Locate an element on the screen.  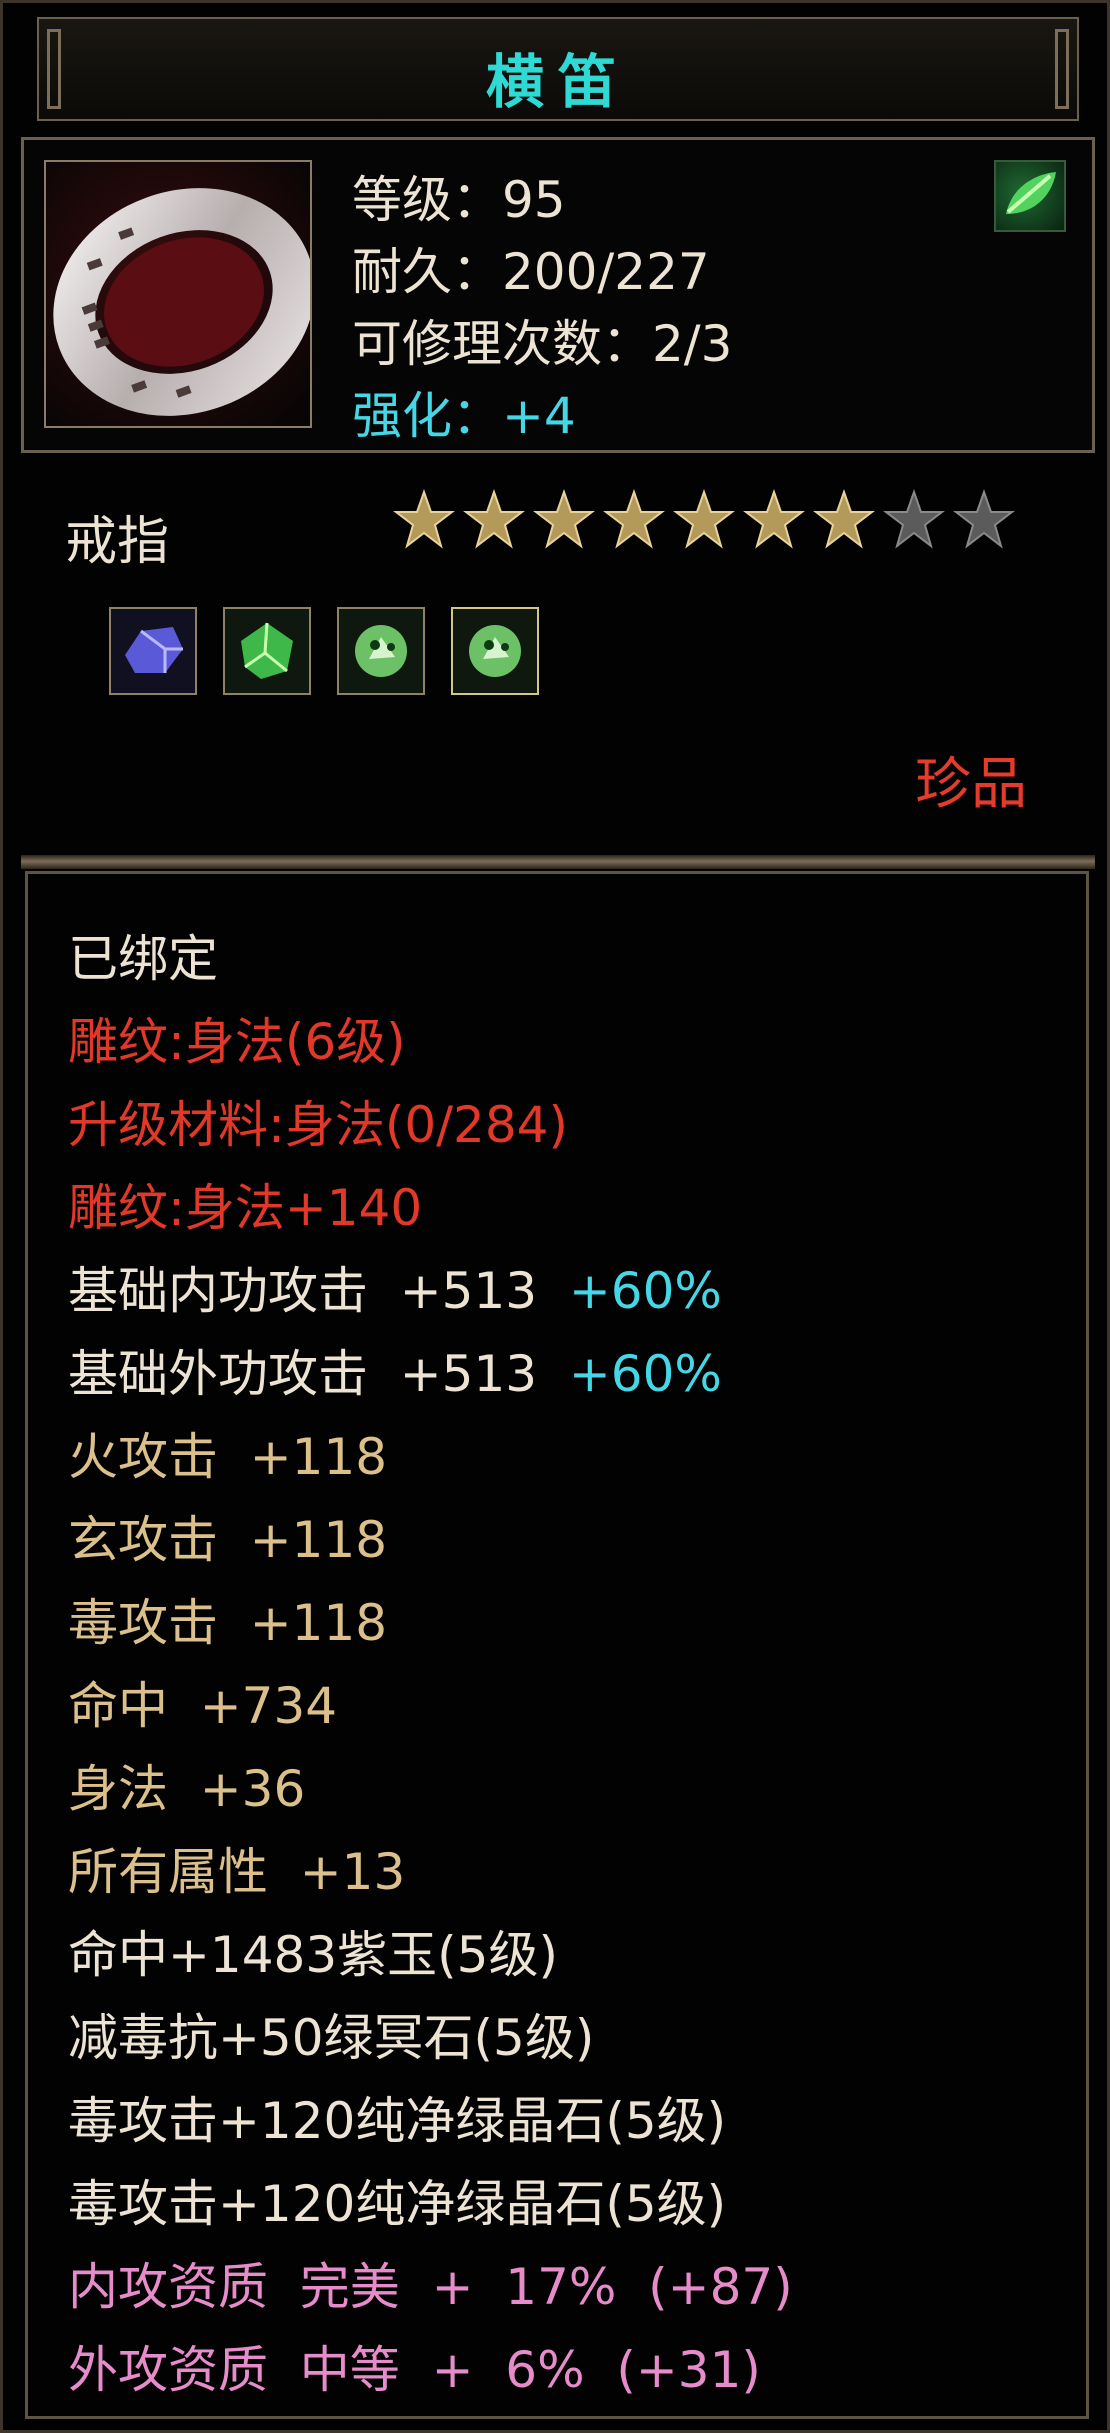
attribute-text: 内攻资质 完美 + 17% (+87) is located at coordinates (430, 2287).